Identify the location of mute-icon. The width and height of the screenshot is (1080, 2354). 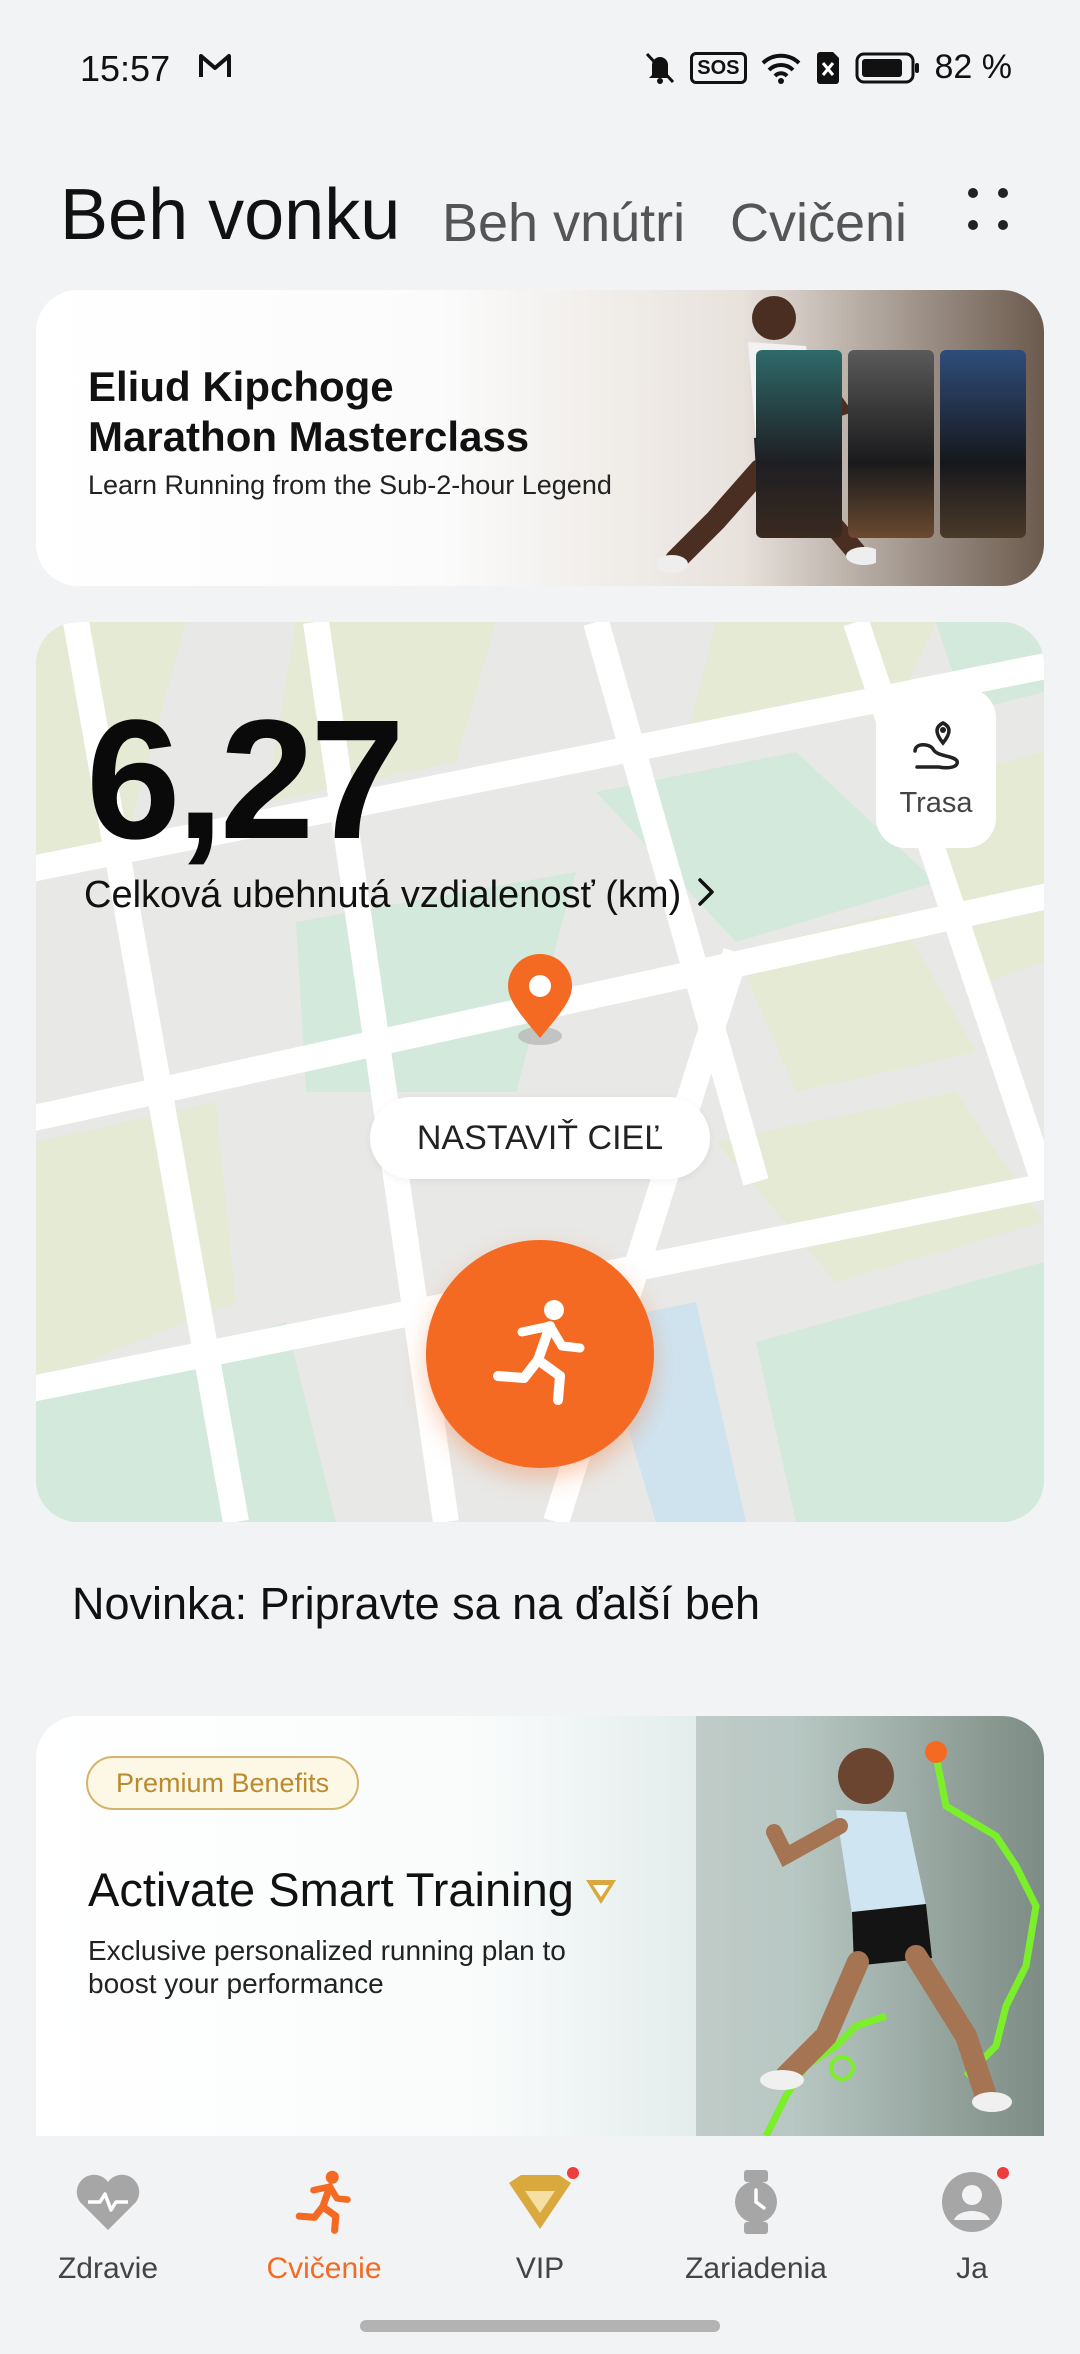
(660, 68).